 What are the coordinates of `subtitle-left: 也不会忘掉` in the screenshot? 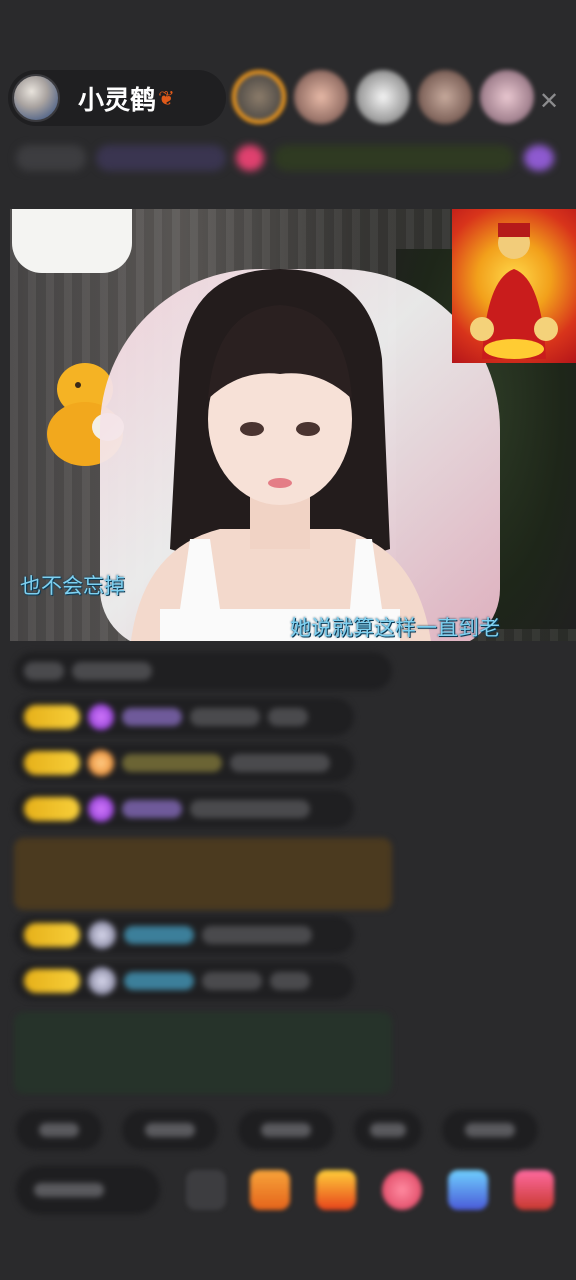 It's located at (72, 586).